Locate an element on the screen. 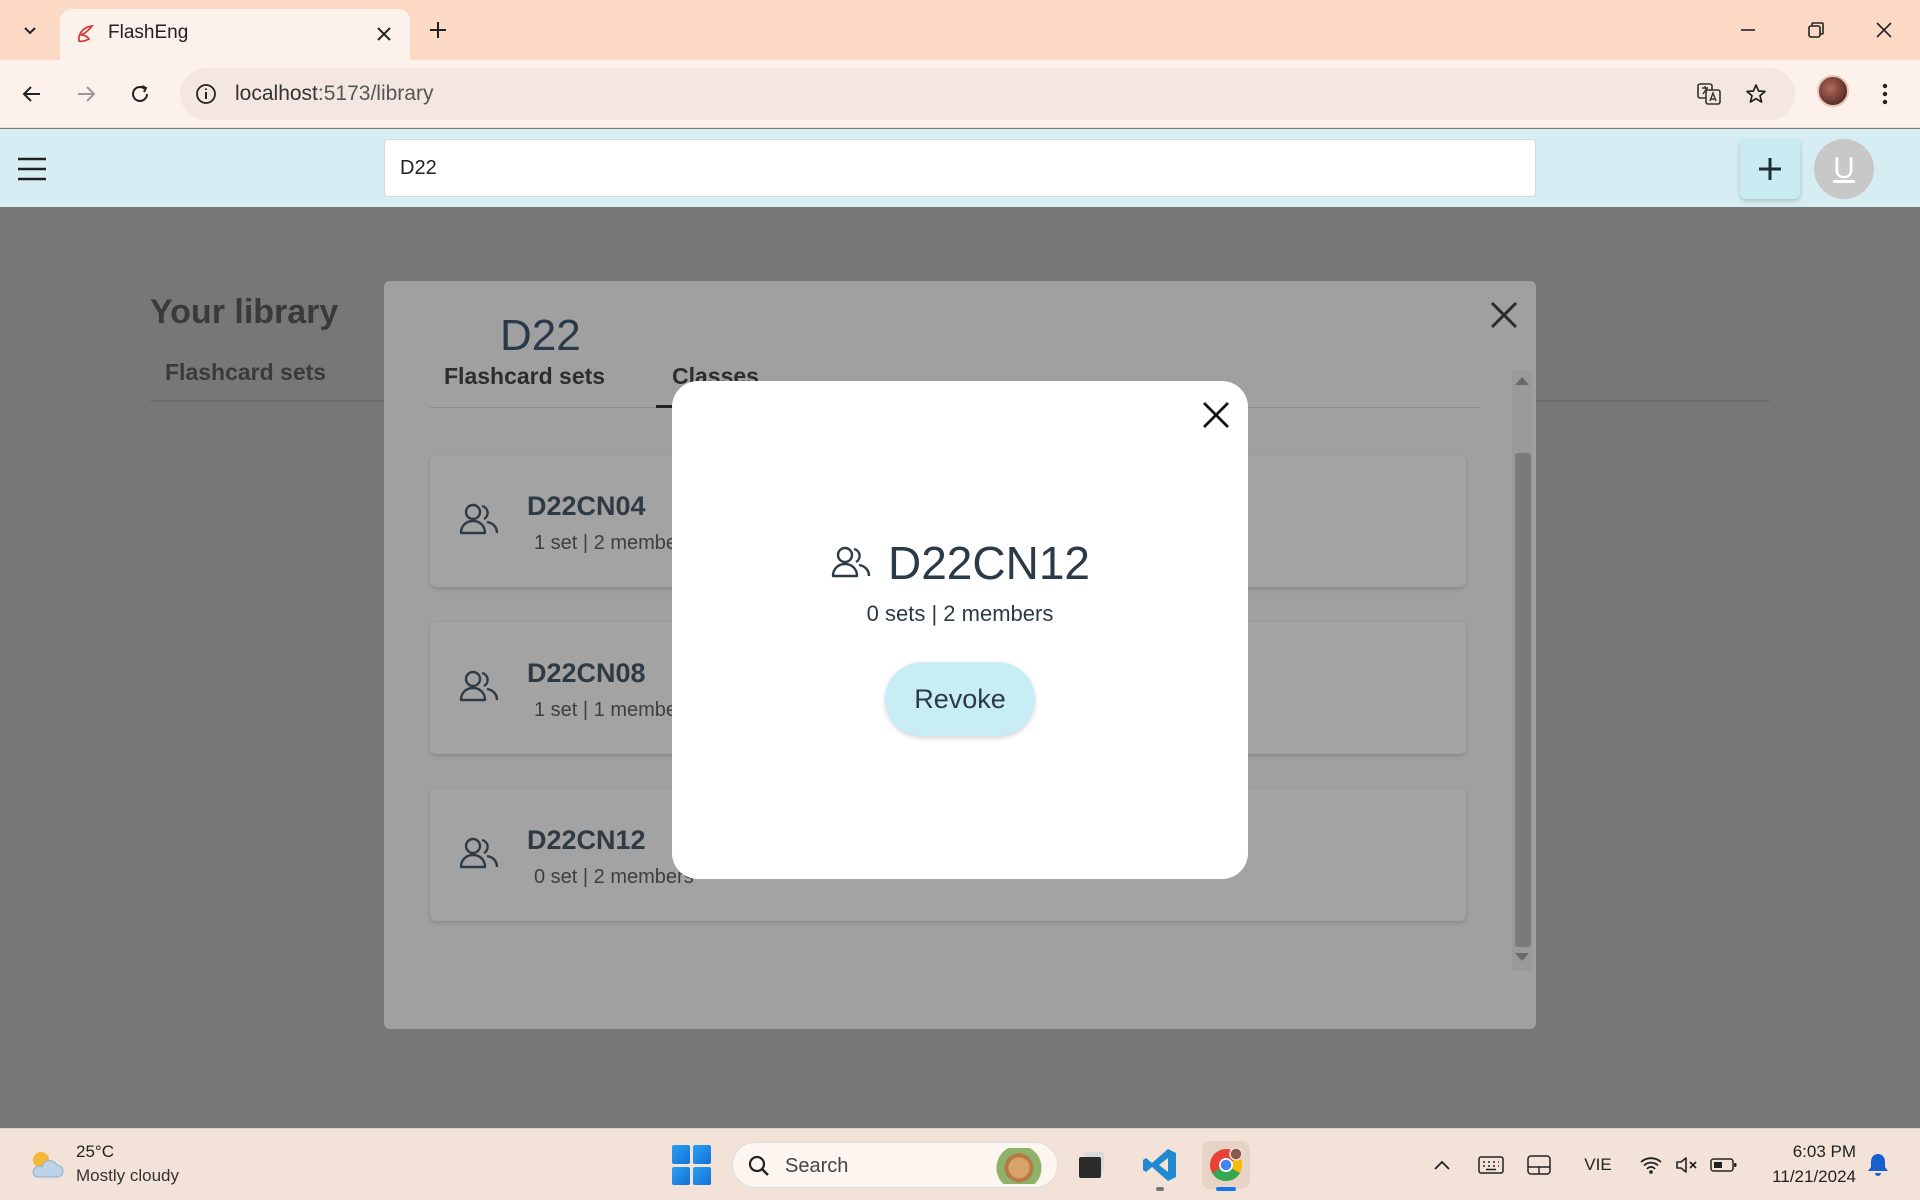 The image size is (1920, 1200). cloudy-weather-icon is located at coordinates (46, 1165).